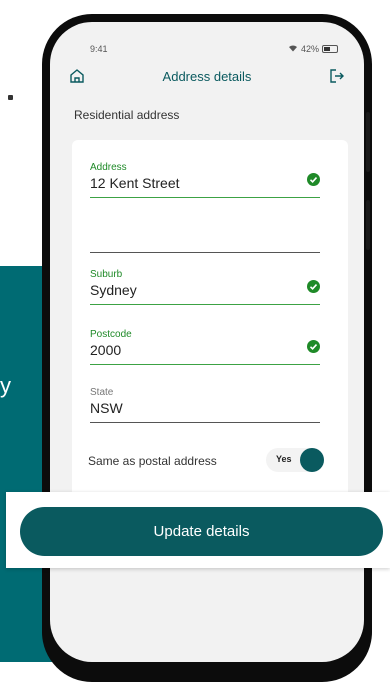  What do you see at coordinates (337, 78) in the screenshot?
I see `logout-icon` at bounding box center [337, 78].